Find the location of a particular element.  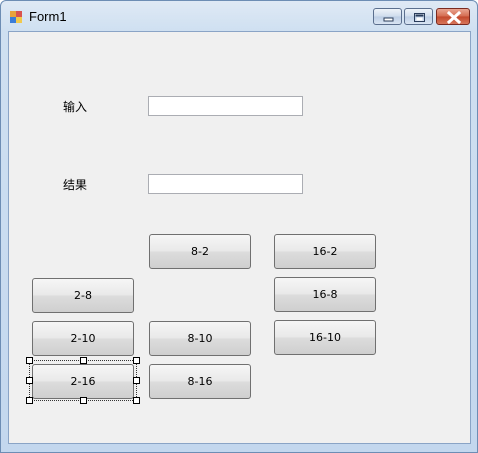

input-label: 输入 is located at coordinates (75, 107).